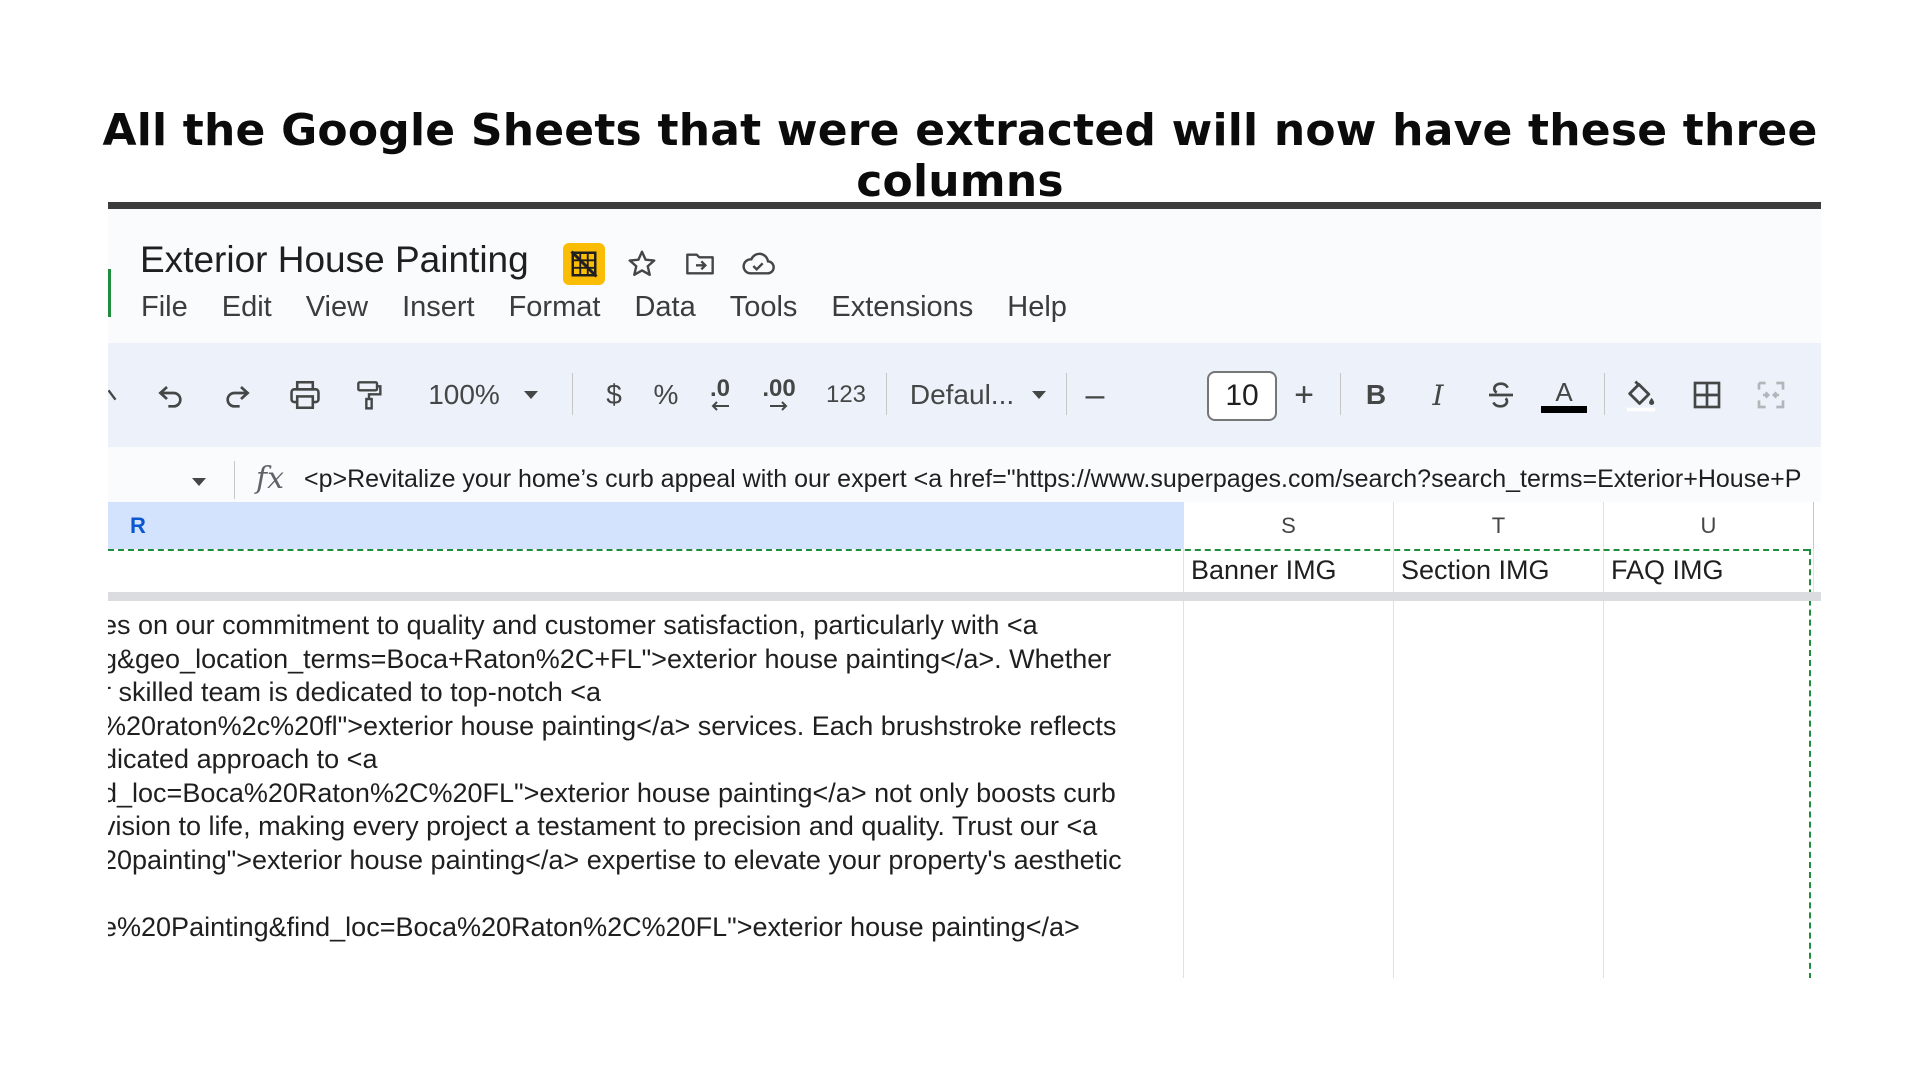  What do you see at coordinates (1501, 395) in the screenshot?
I see `strikethrough-icon` at bounding box center [1501, 395].